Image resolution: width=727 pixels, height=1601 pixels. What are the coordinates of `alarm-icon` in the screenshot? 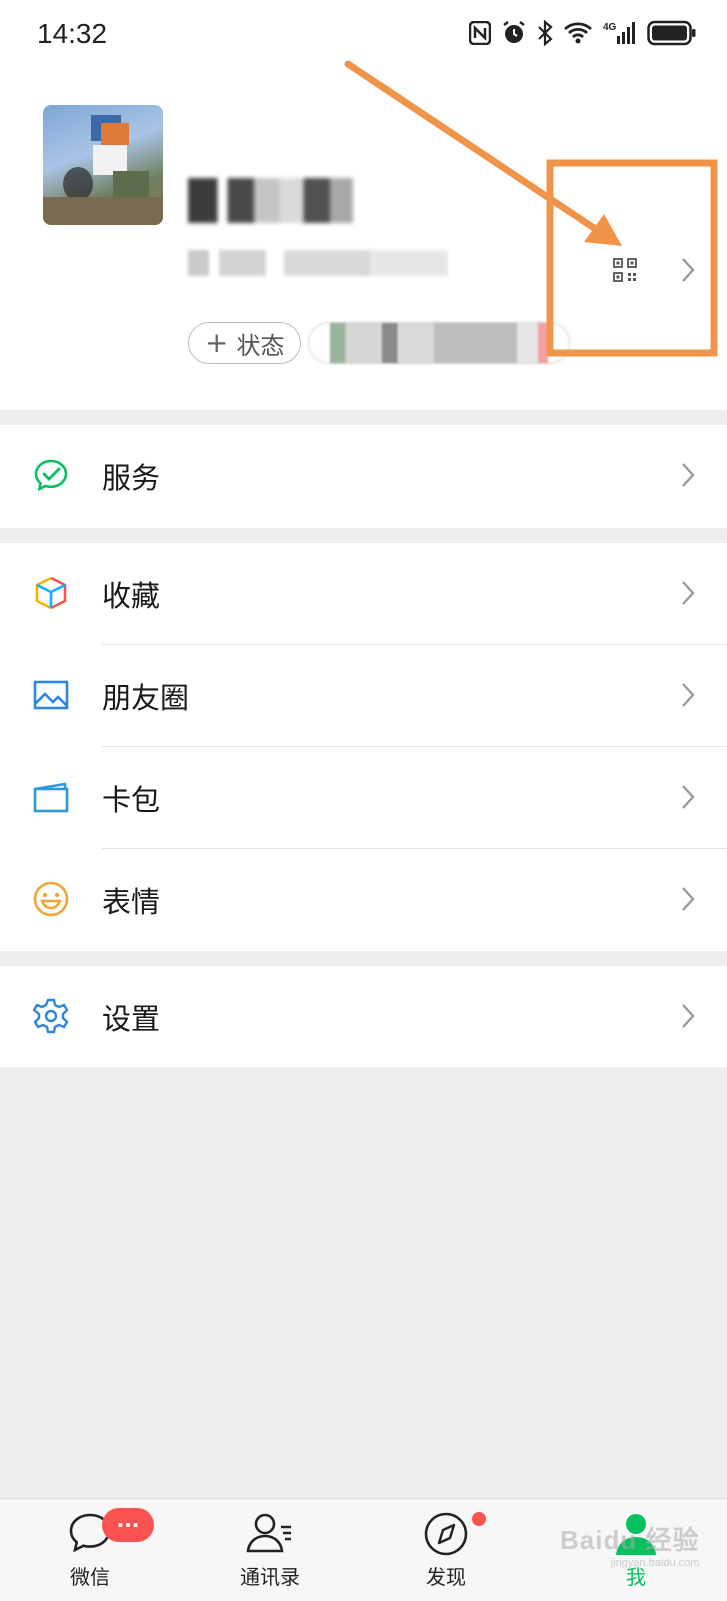 It's located at (514, 32).